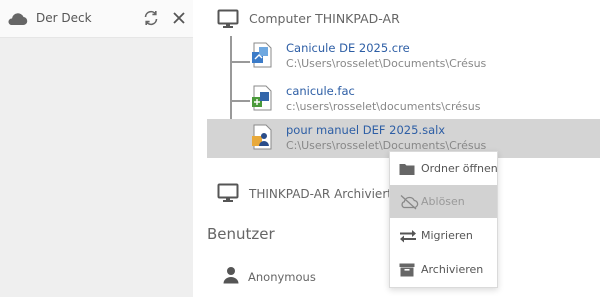 This screenshot has width=600, height=297. Describe the element at coordinates (64, 18) in the screenshot. I see `deck-title: Der Deck` at that location.